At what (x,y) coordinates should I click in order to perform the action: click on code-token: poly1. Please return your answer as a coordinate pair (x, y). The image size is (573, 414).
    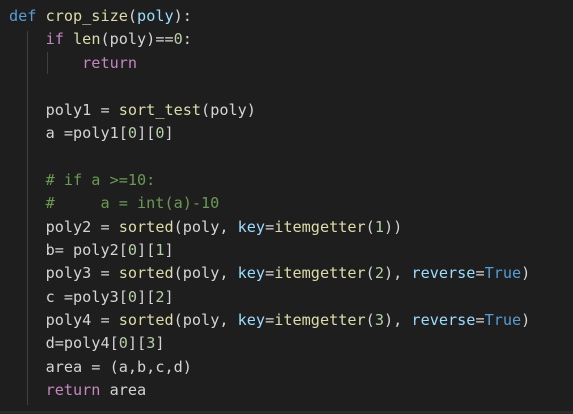
    Looking at the image, I should click on (55, 109).